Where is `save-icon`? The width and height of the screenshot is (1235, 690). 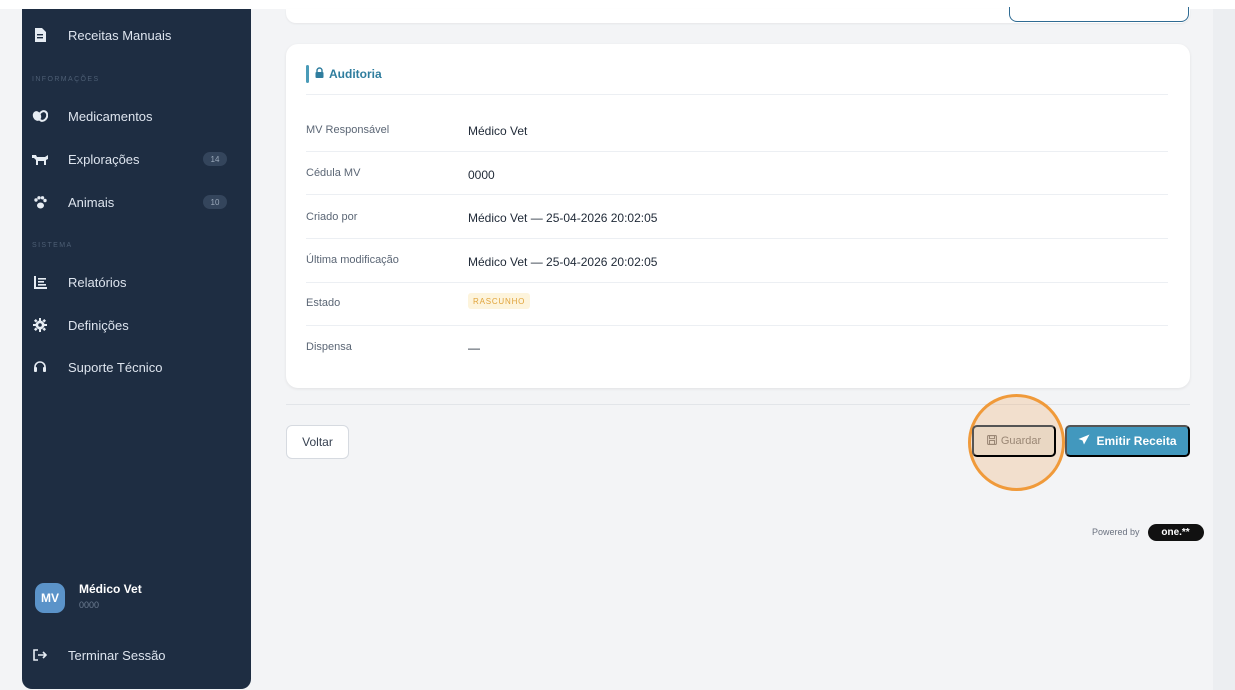 save-icon is located at coordinates (991, 441).